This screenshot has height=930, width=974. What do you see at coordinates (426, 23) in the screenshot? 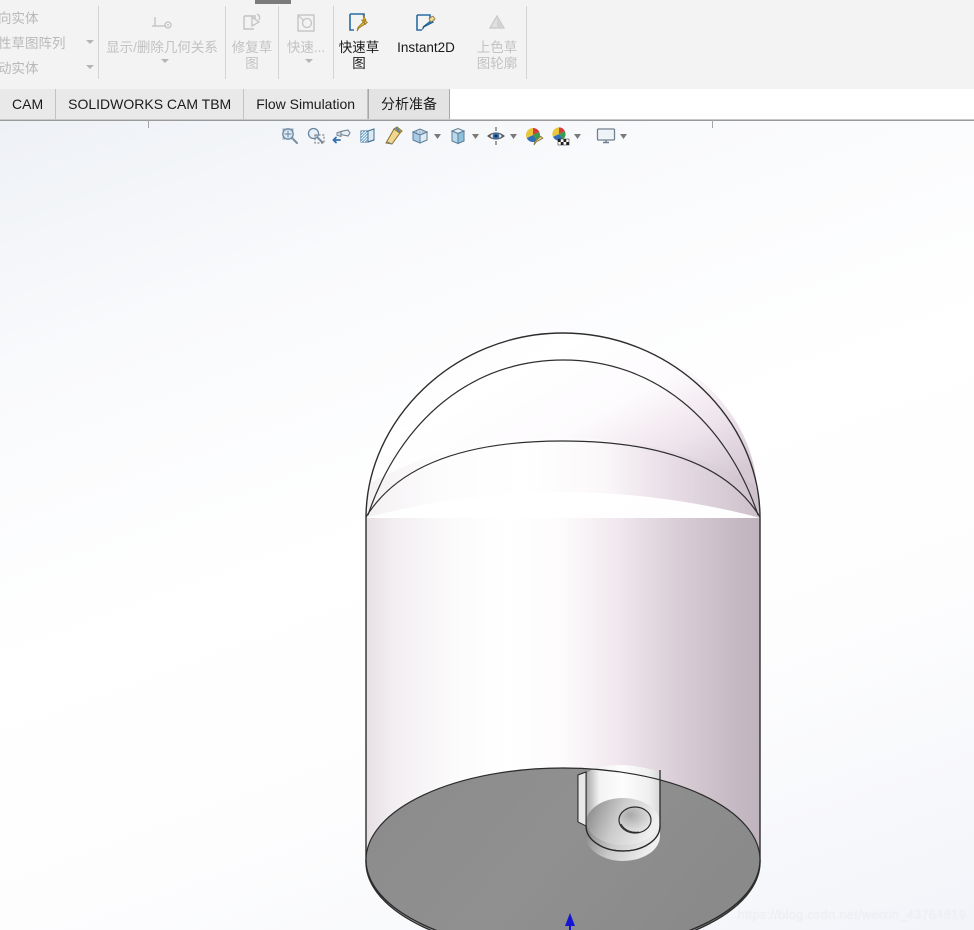
I see `instant2d-icon` at bounding box center [426, 23].